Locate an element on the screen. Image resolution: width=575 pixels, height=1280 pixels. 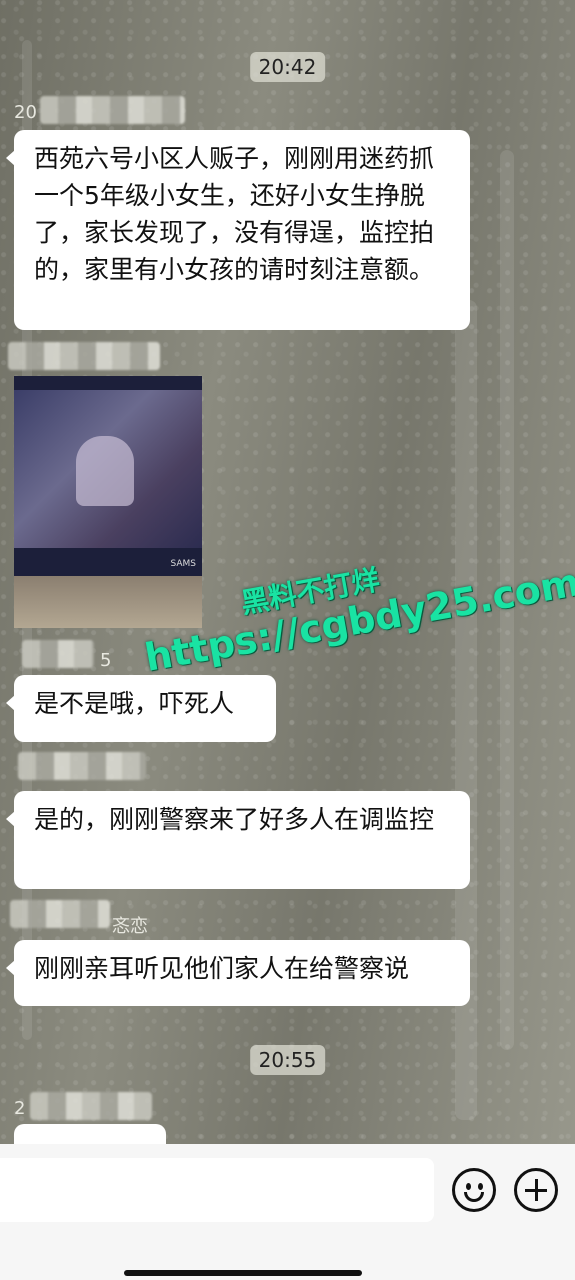
sender-name-suffix: 5 is located at coordinates (106, 660).